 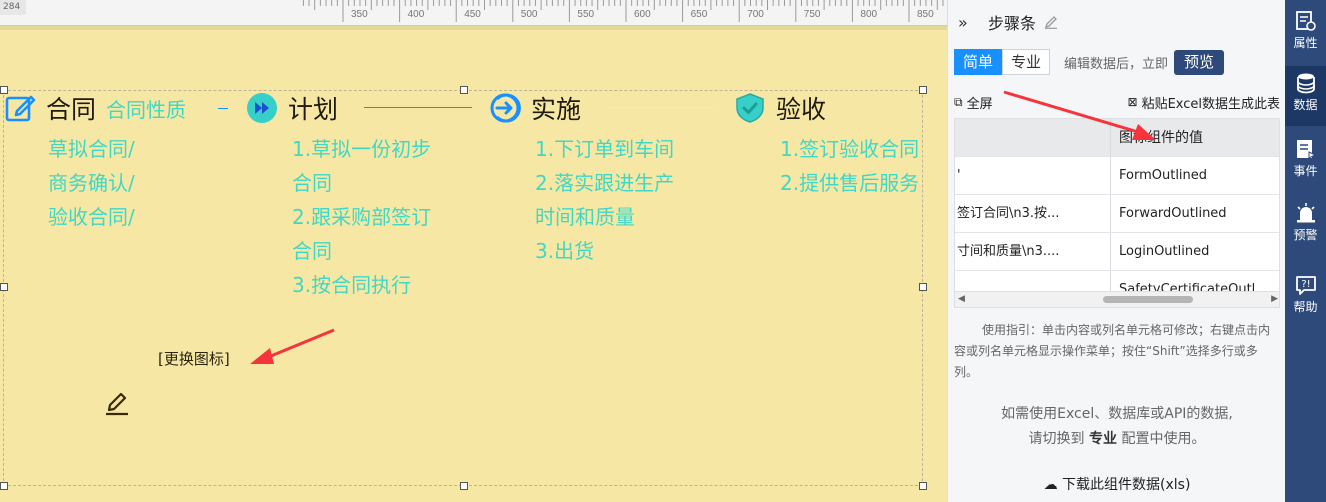 What do you see at coordinates (416, 14) in the screenshot?
I see `ruler-number: 400` at bounding box center [416, 14].